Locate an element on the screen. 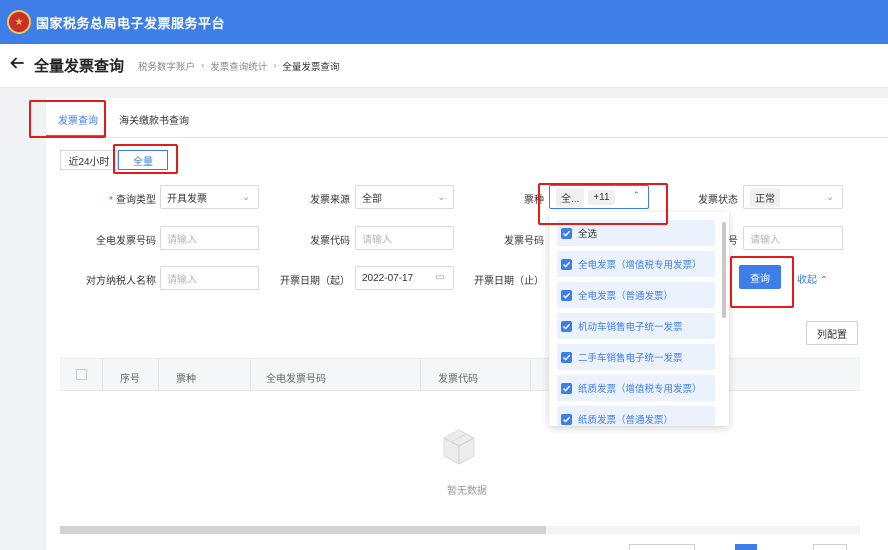 The width and height of the screenshot is (888, 550). source-select: 全部 ⌄ is located at coordinates (404, 197).